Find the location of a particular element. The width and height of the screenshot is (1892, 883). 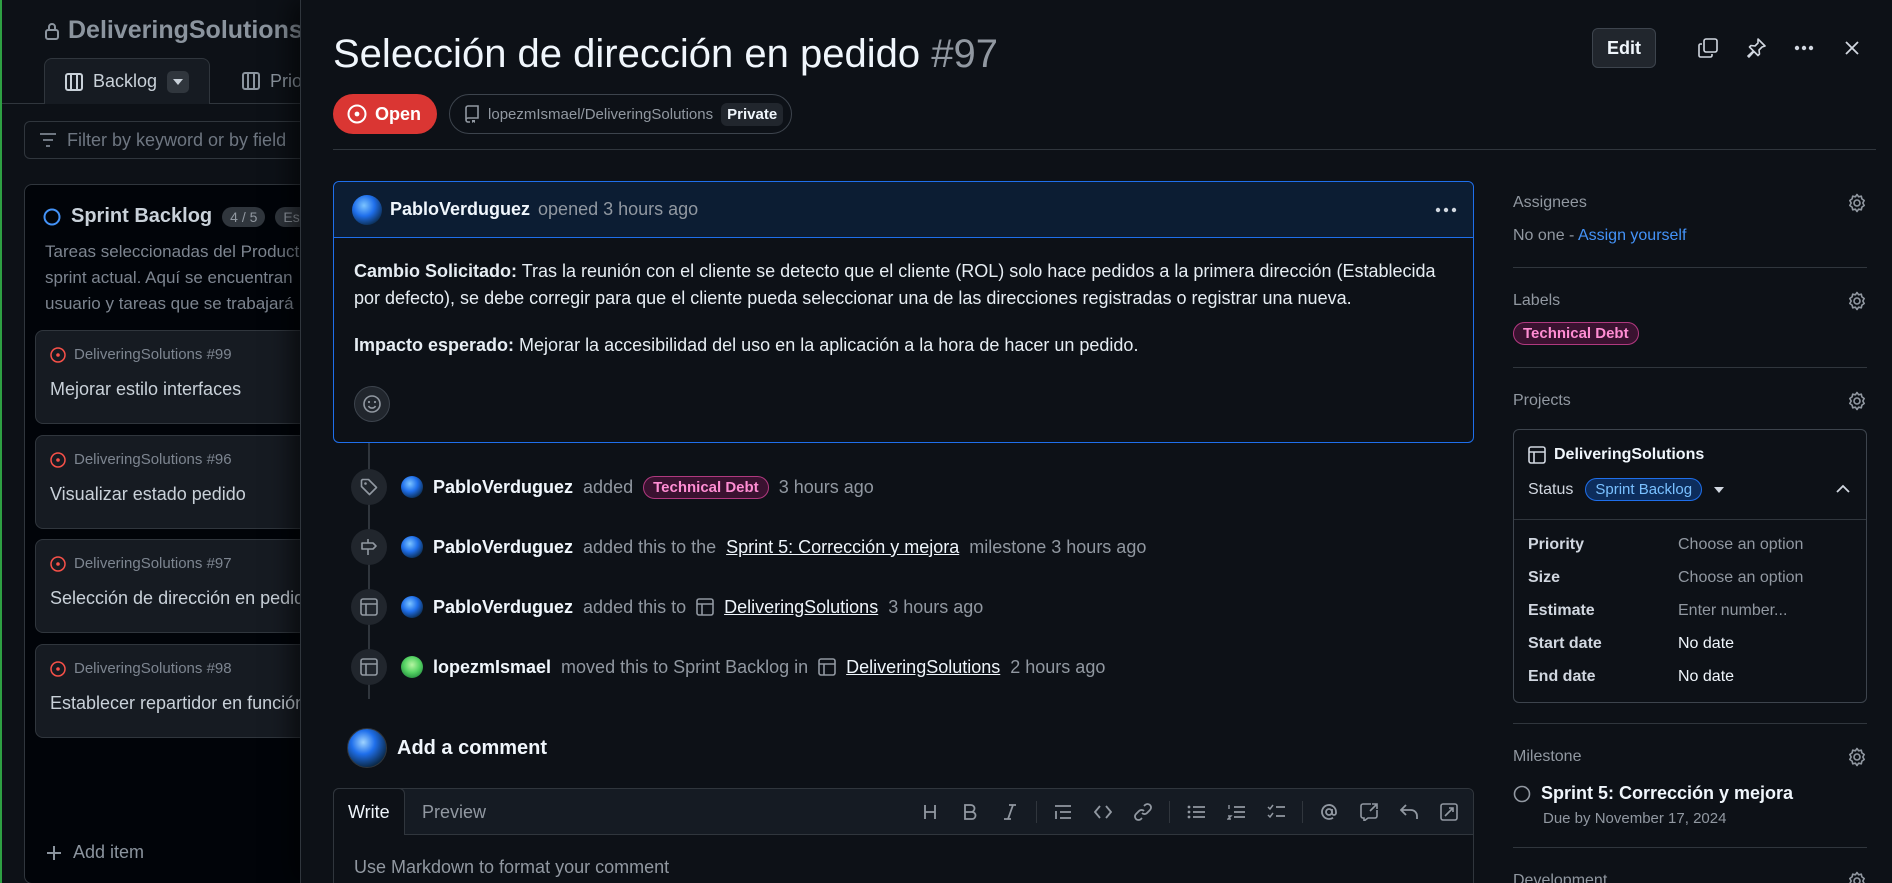

status-label: Status is located at coordinates (1551, 489).